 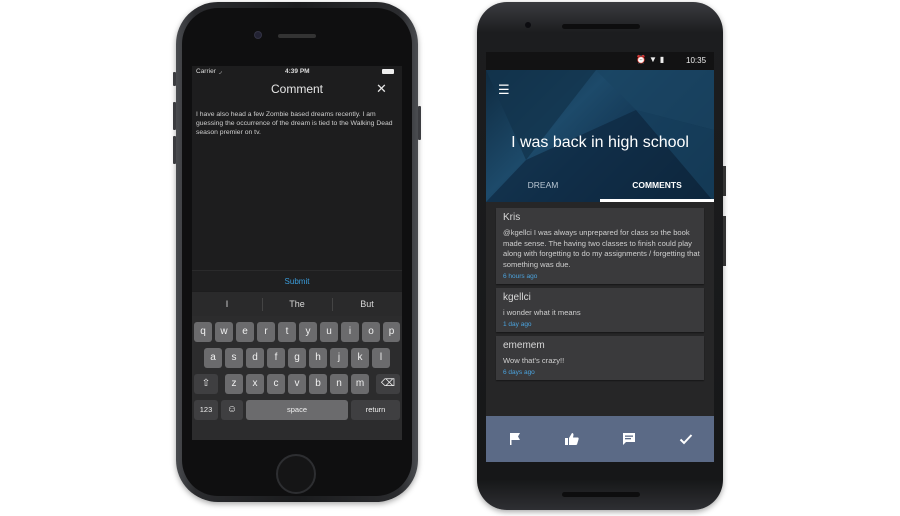 What do you see at coordinates (600, 61) in the screenshot?
I see `android-status-bar: ⏰▼▮ 10:35` at bounding box center [600, 61].